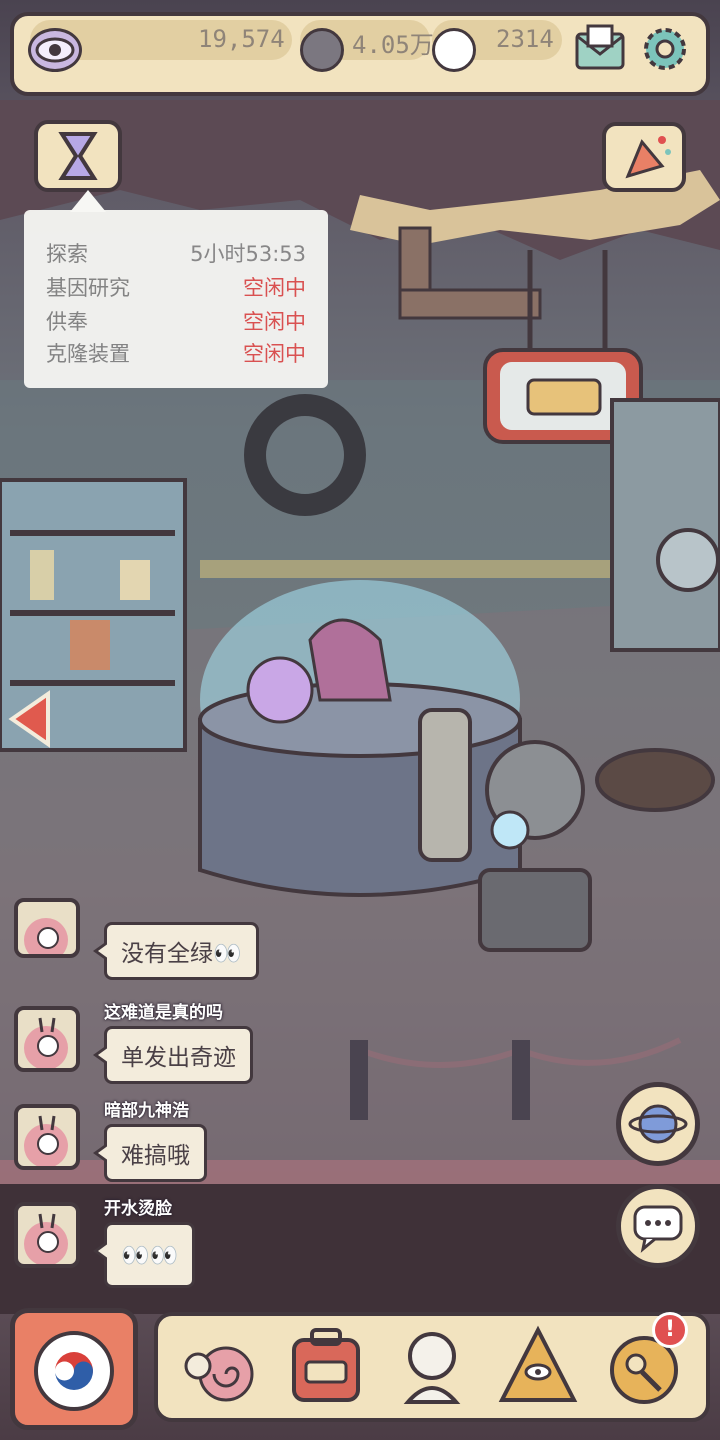 The image size is (720, 1440). I want to click on scroll-left-button, so click(29, 719).